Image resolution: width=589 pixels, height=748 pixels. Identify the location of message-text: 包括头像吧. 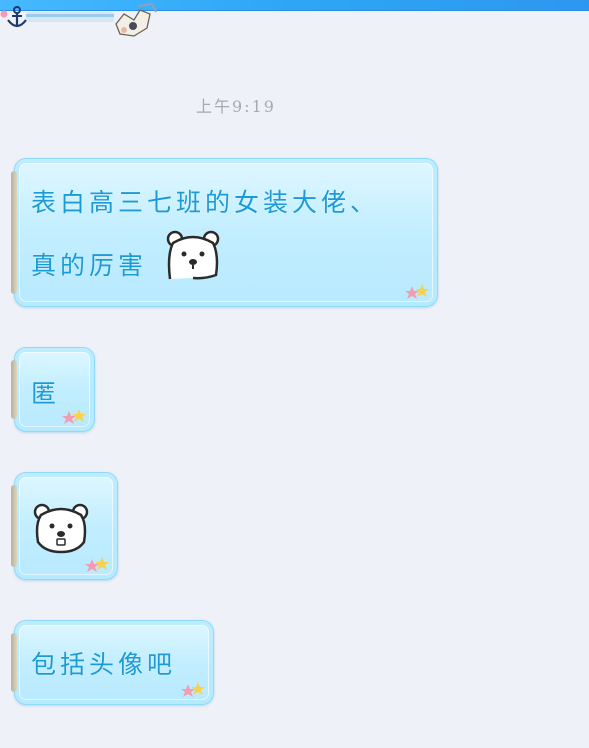
(104, 664).